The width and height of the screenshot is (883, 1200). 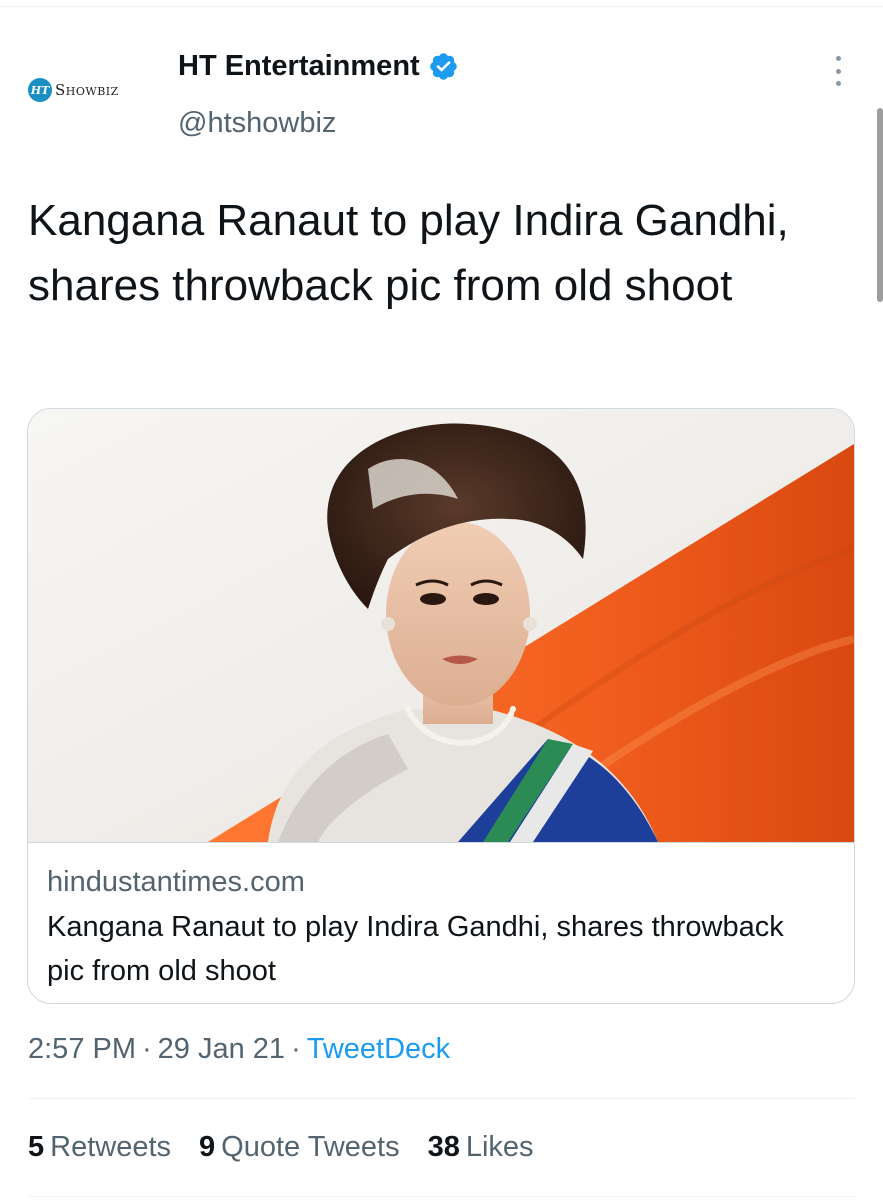 I want to click on more-options-icon, so click(x=838, y=71).